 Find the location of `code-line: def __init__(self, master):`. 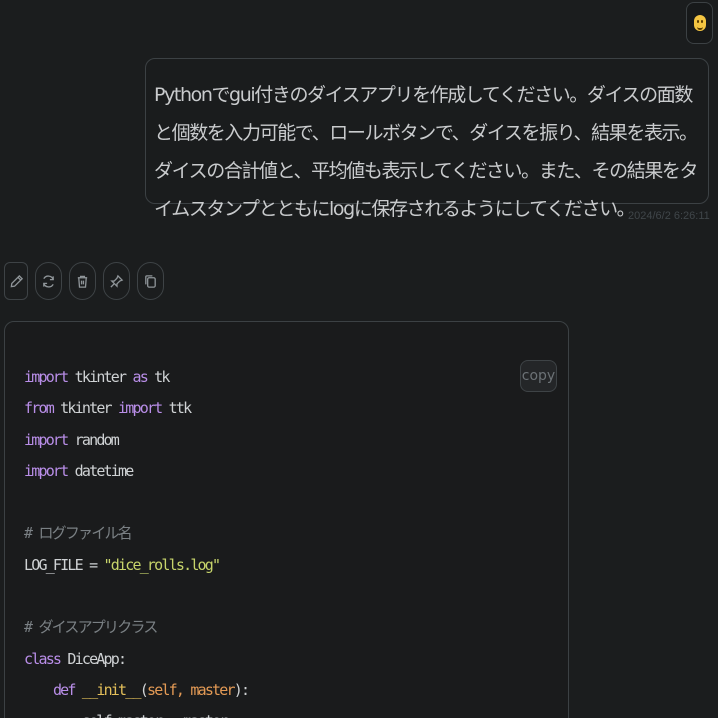

code-line: def __init__(self, master): is located at coordinates (137, 690).